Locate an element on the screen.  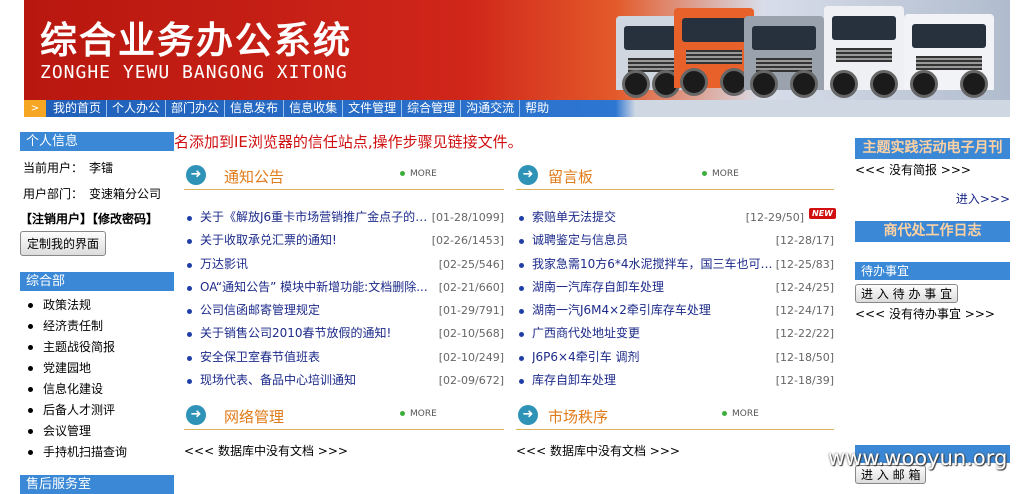
nav-info-collect: 信息收集 is located at coordinates (314, 108).